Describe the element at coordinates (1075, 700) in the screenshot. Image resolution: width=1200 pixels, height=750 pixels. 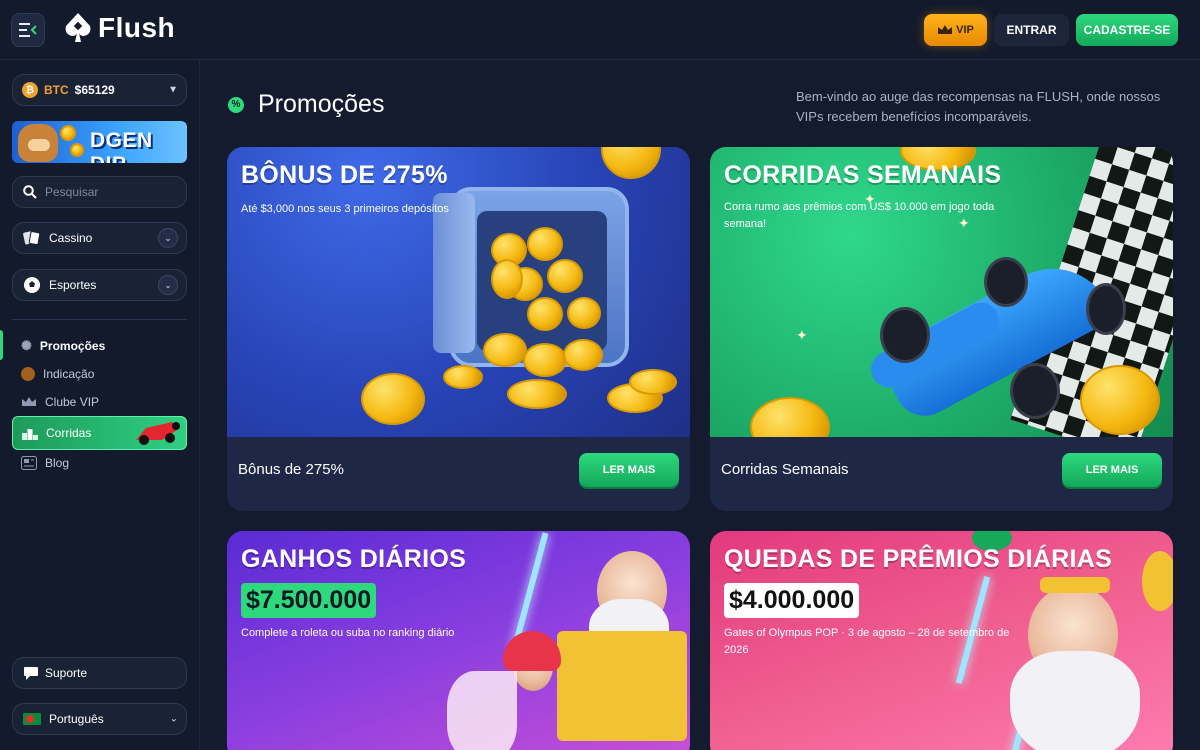
I see `zeus-beard-illustration` at that location.